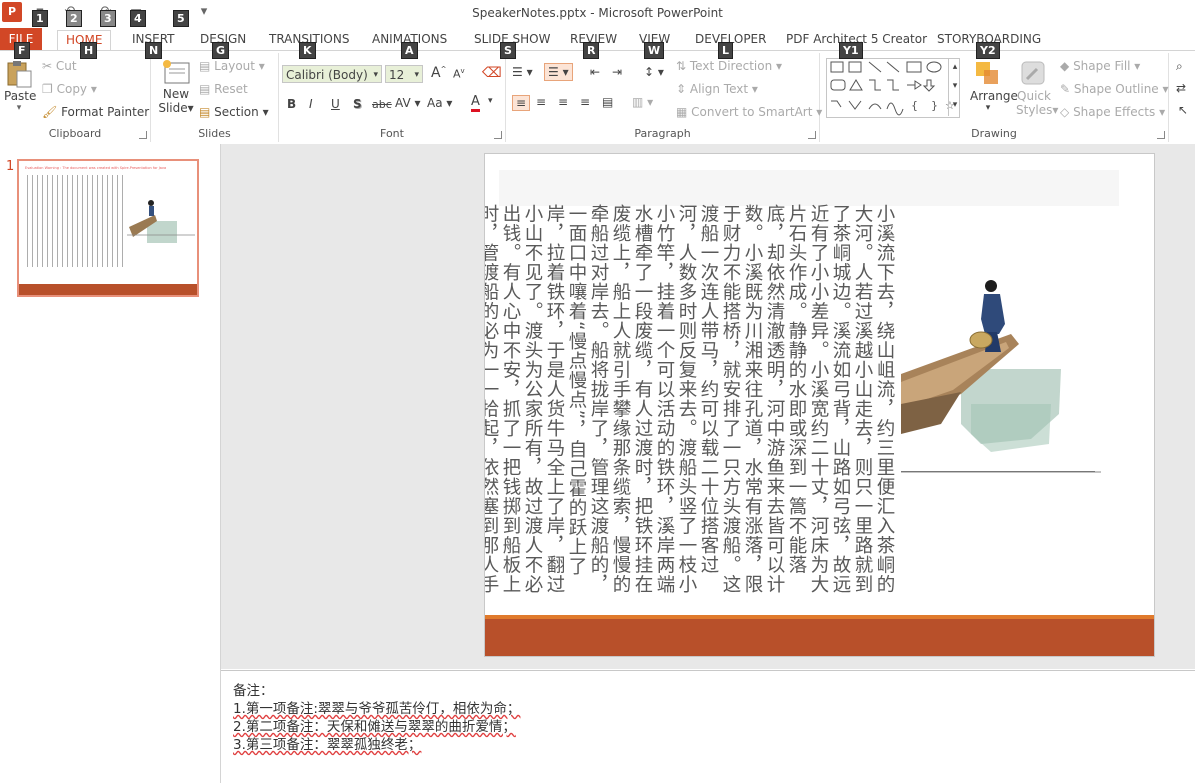 The width and height of the screenshot is (1195, 784). Describe the element at coordinates (173, 108) in the screenshot. I see `new-slide-label-2: Slide` at that location.